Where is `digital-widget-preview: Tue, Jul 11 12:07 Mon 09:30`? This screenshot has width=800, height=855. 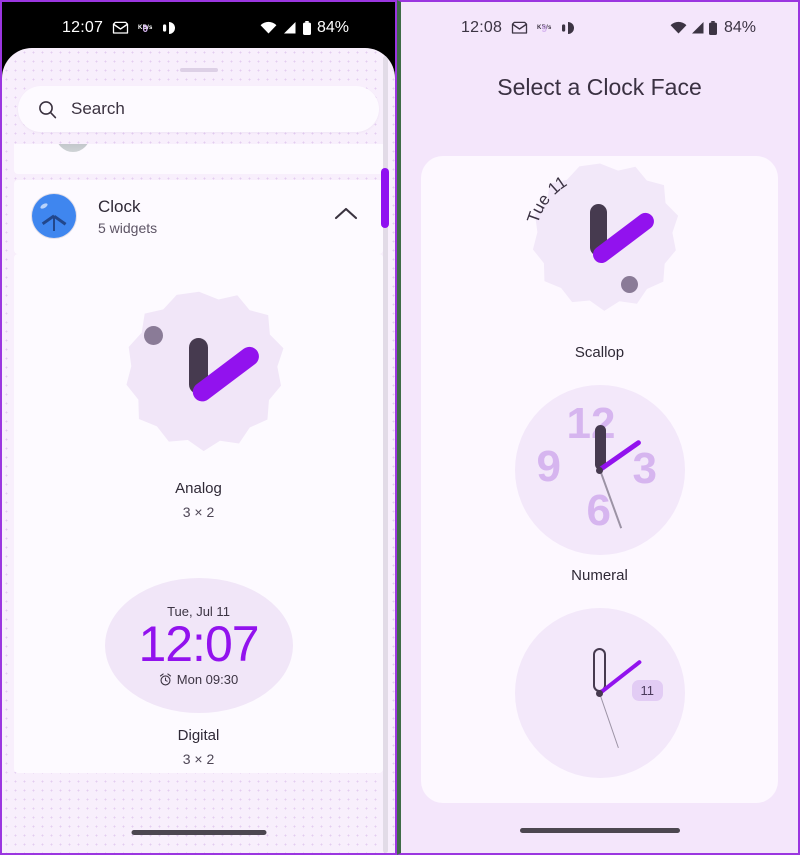
digital-widget-preview: Tue, Jul 11 12:07 Mon 09:30 is located at coordinates (198, 645).